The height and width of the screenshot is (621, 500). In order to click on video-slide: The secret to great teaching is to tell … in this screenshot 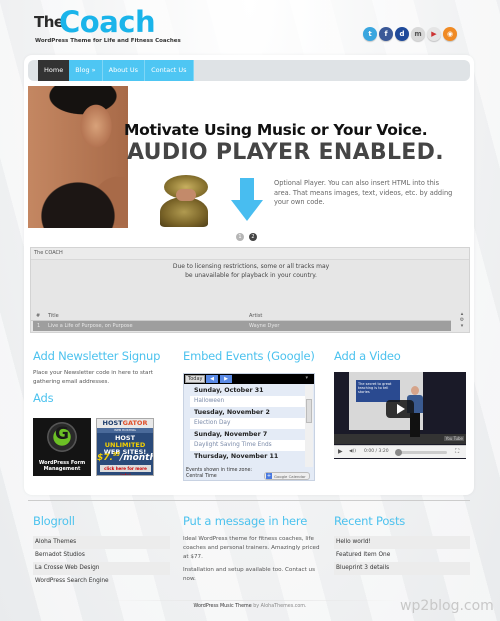, I will do `click(378, 391)`.